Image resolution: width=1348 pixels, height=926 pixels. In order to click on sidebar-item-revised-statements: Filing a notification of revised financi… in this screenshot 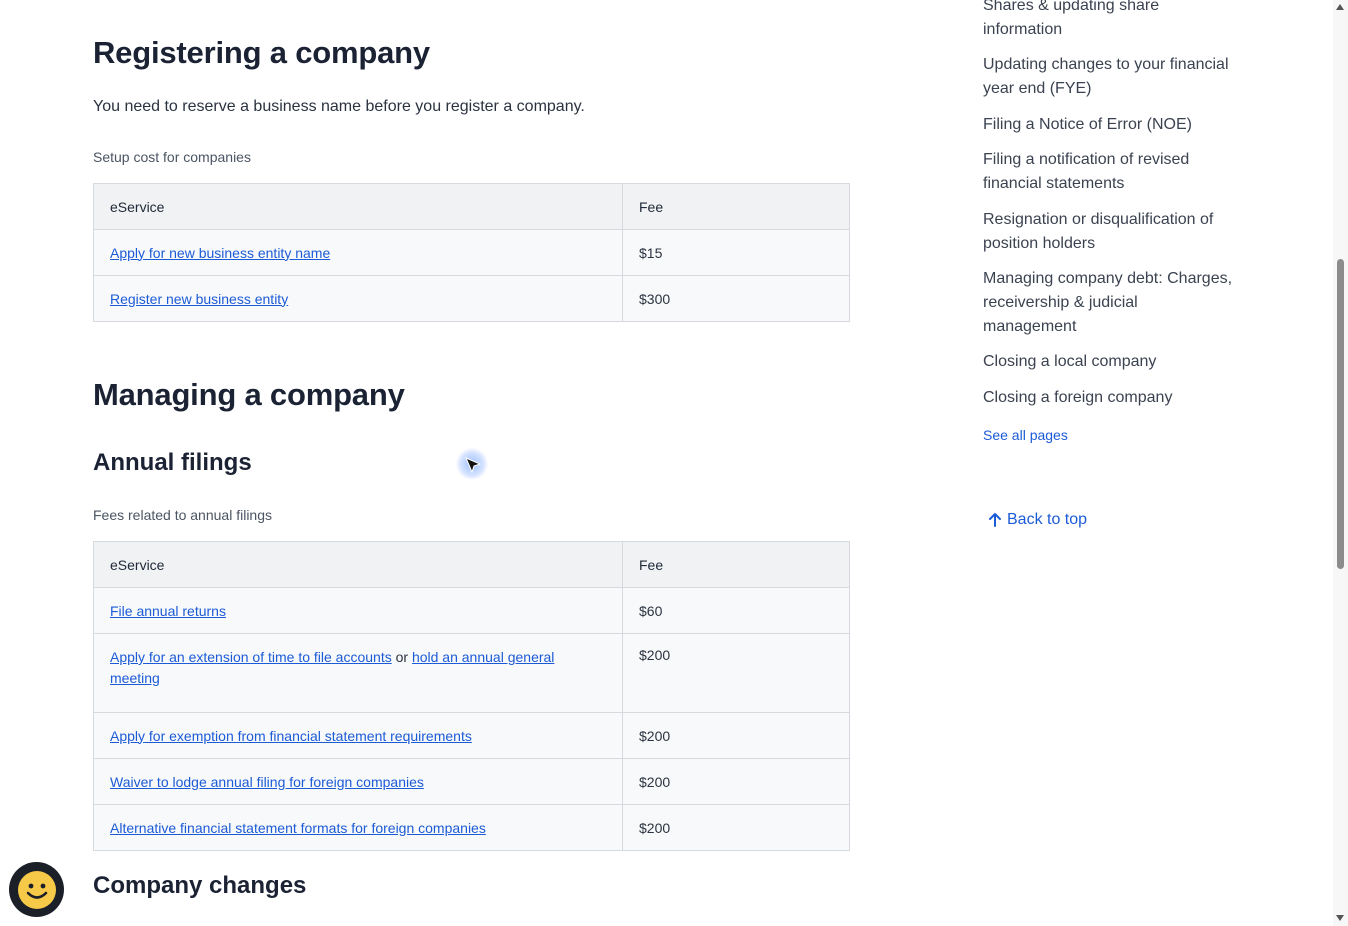, I will do `click(1109, 172)`.